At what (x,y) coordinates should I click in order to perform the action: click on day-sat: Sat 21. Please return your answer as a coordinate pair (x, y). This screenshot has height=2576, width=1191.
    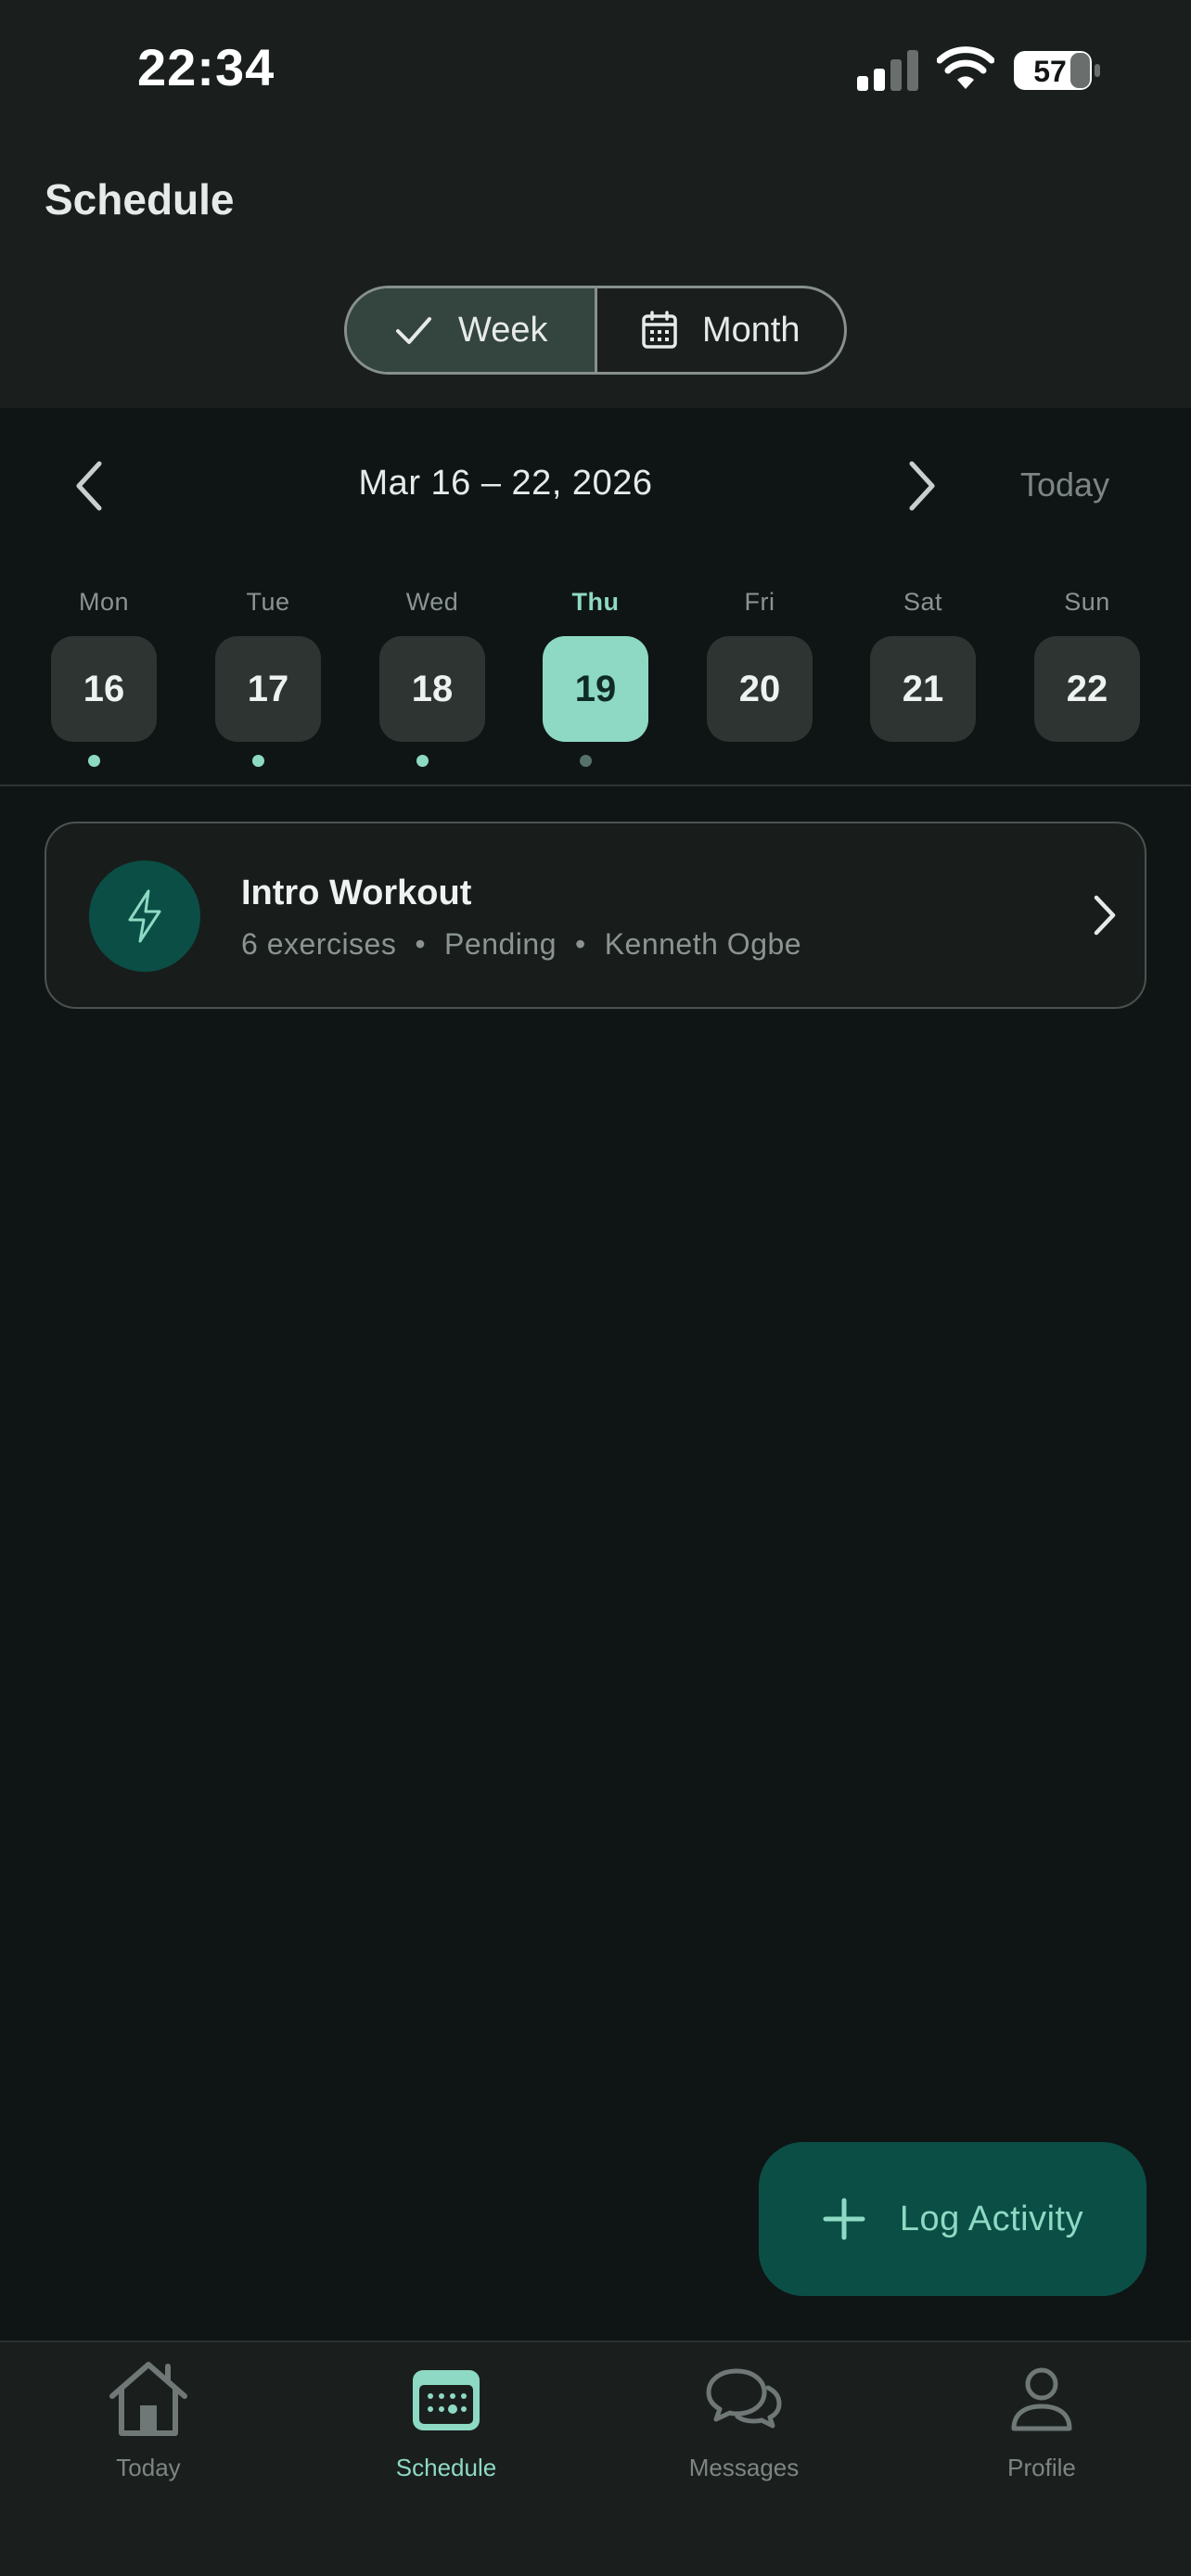
    Looking at the image, I should click on (923, 677).